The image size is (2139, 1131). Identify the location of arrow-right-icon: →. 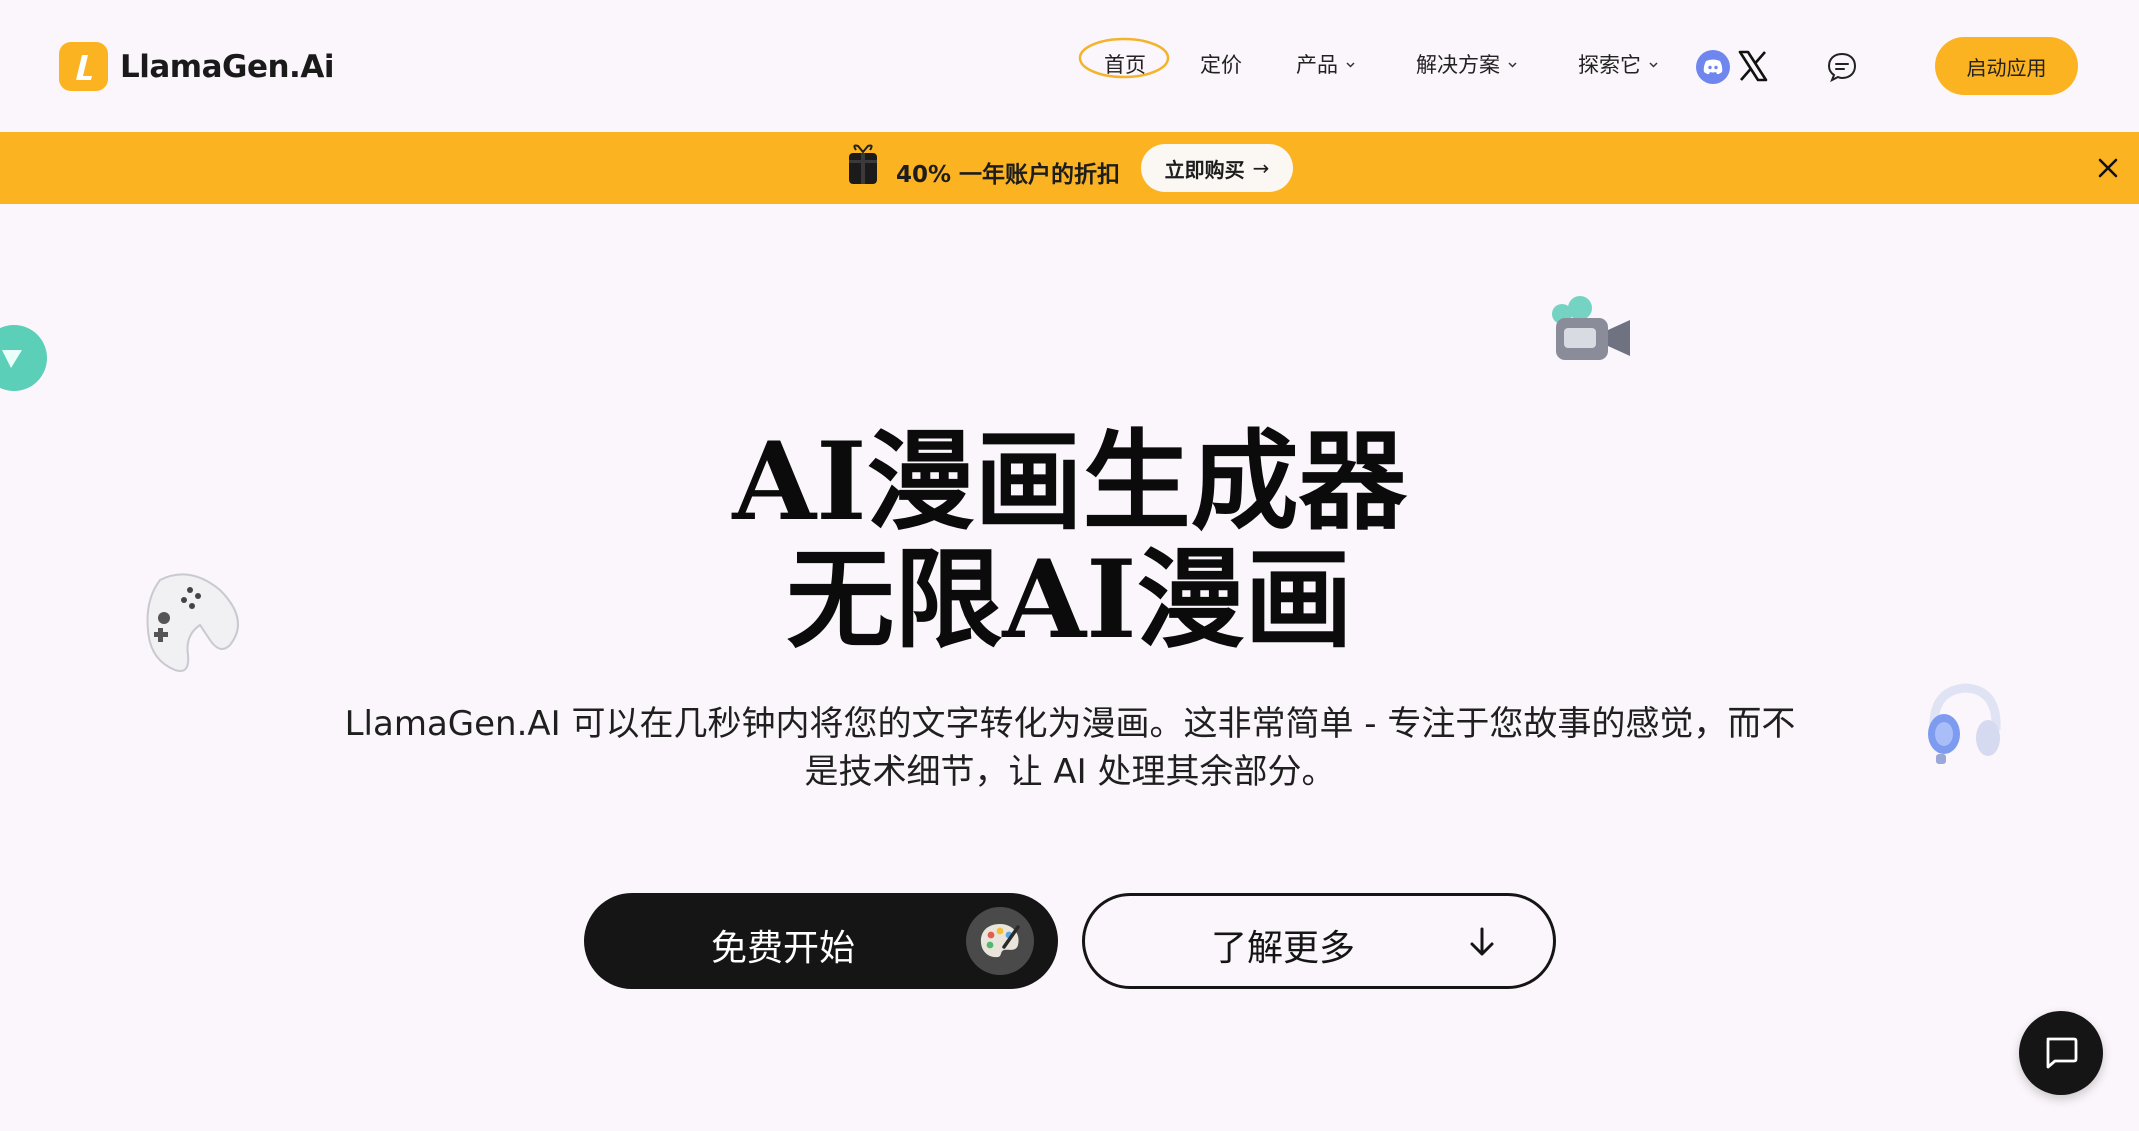
(1261, 168).